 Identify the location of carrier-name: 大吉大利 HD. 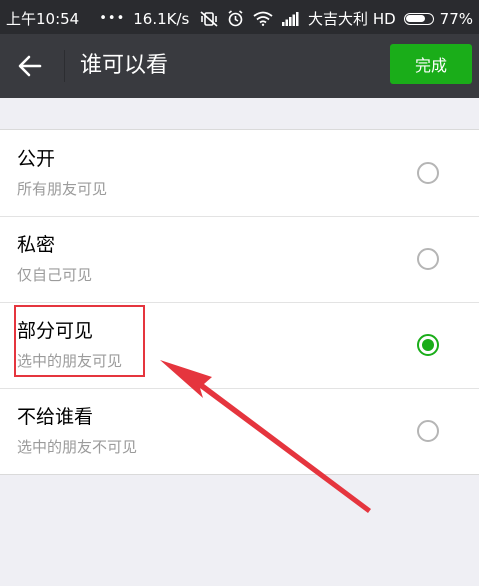
(352, 19).